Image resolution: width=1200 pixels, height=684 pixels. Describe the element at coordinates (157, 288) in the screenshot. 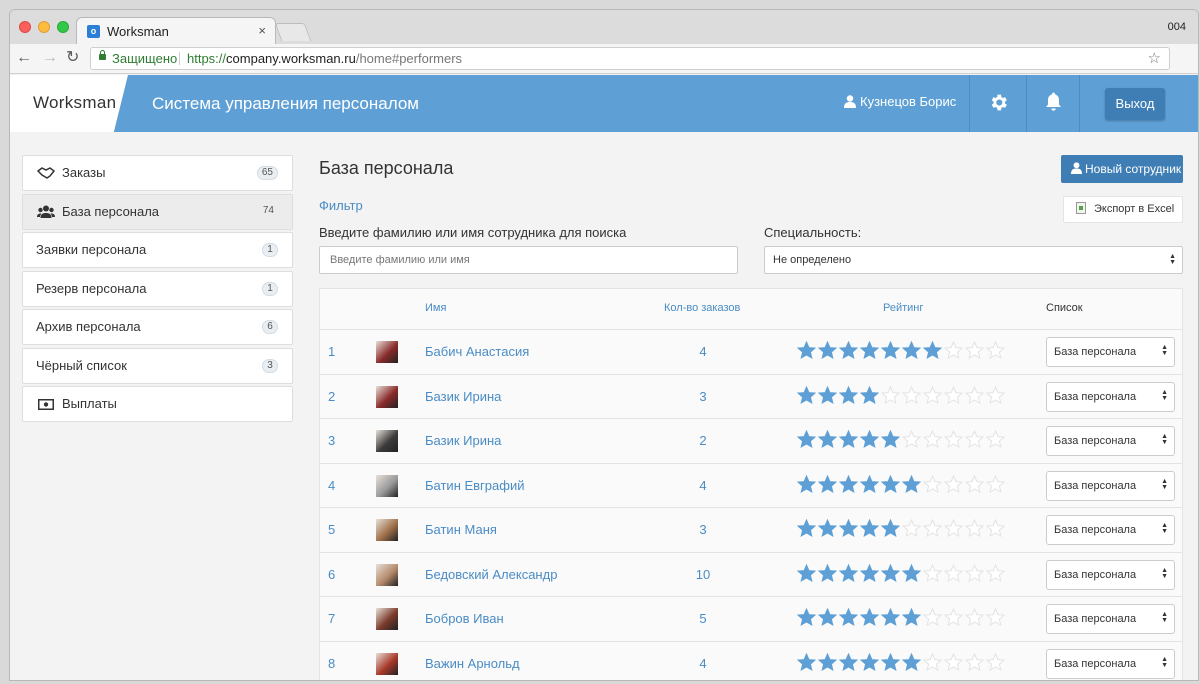

I see `sidebar-item: Резерв персонала 1` at that location.